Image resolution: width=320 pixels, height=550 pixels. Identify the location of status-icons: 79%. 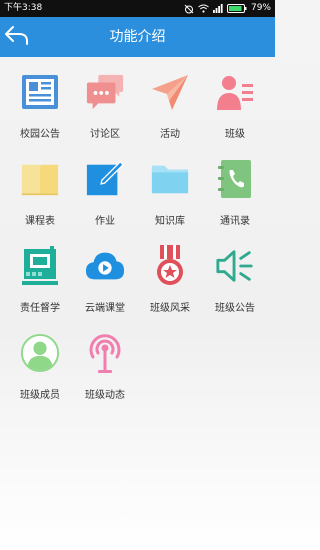
(227, 8).